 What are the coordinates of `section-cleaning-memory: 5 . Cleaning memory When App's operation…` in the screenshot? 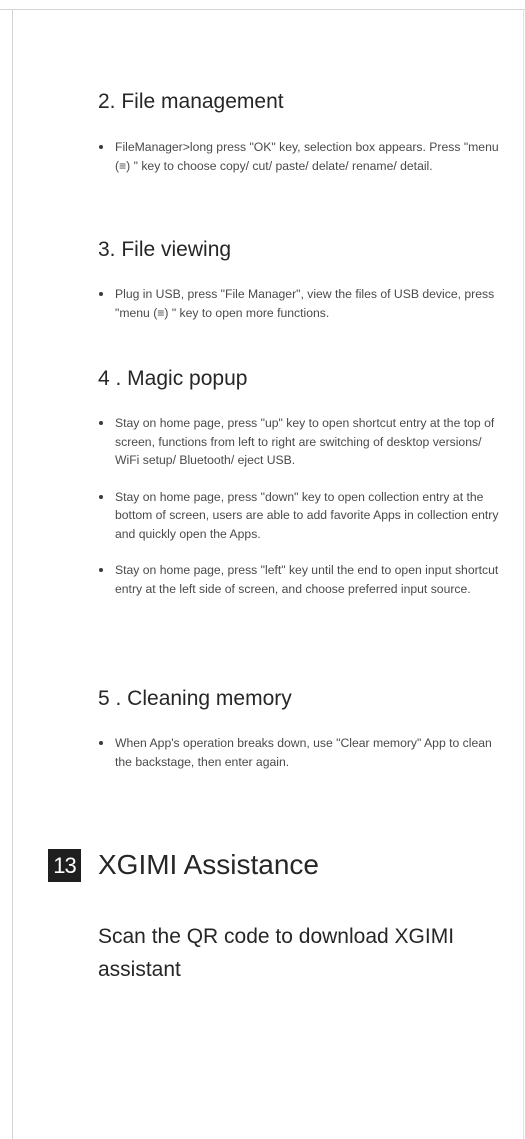 It's located at (303, 728).